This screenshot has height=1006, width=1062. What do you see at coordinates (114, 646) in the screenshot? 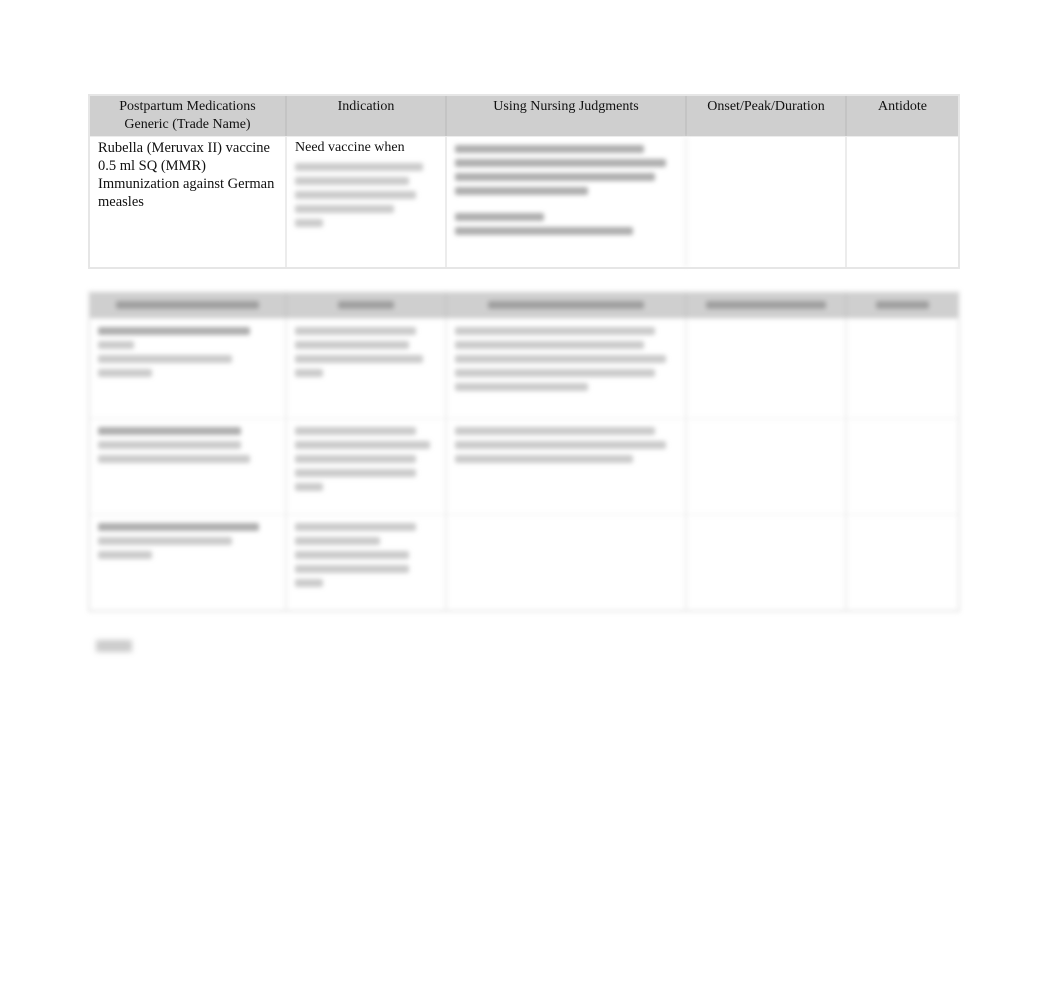
I see `page-footer-redacted` at bounding box center [114, 646].